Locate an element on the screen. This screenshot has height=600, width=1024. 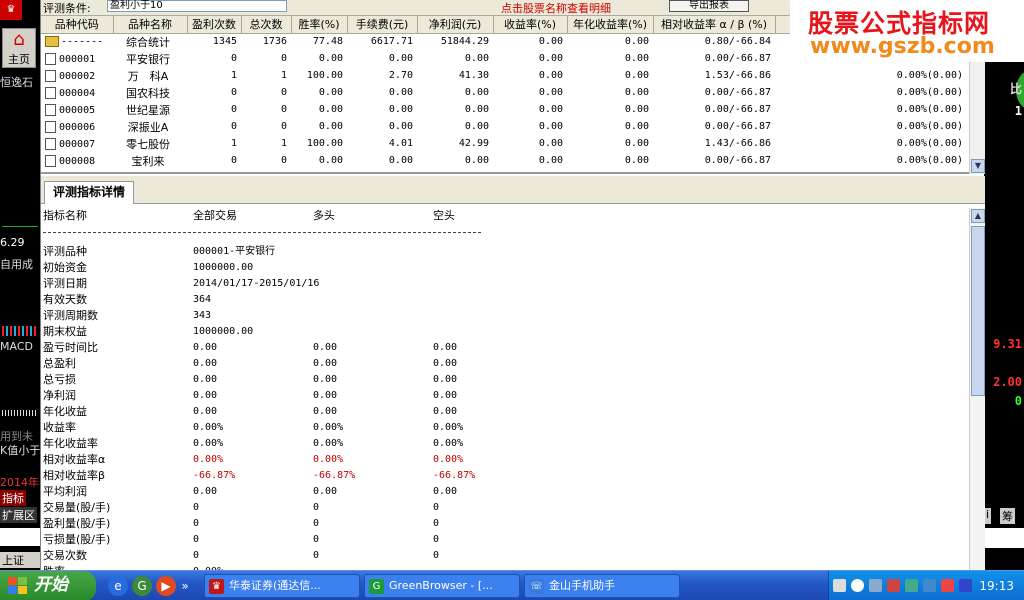
metric-name: 交易量(股/手) is located at coordinates (77, 507).